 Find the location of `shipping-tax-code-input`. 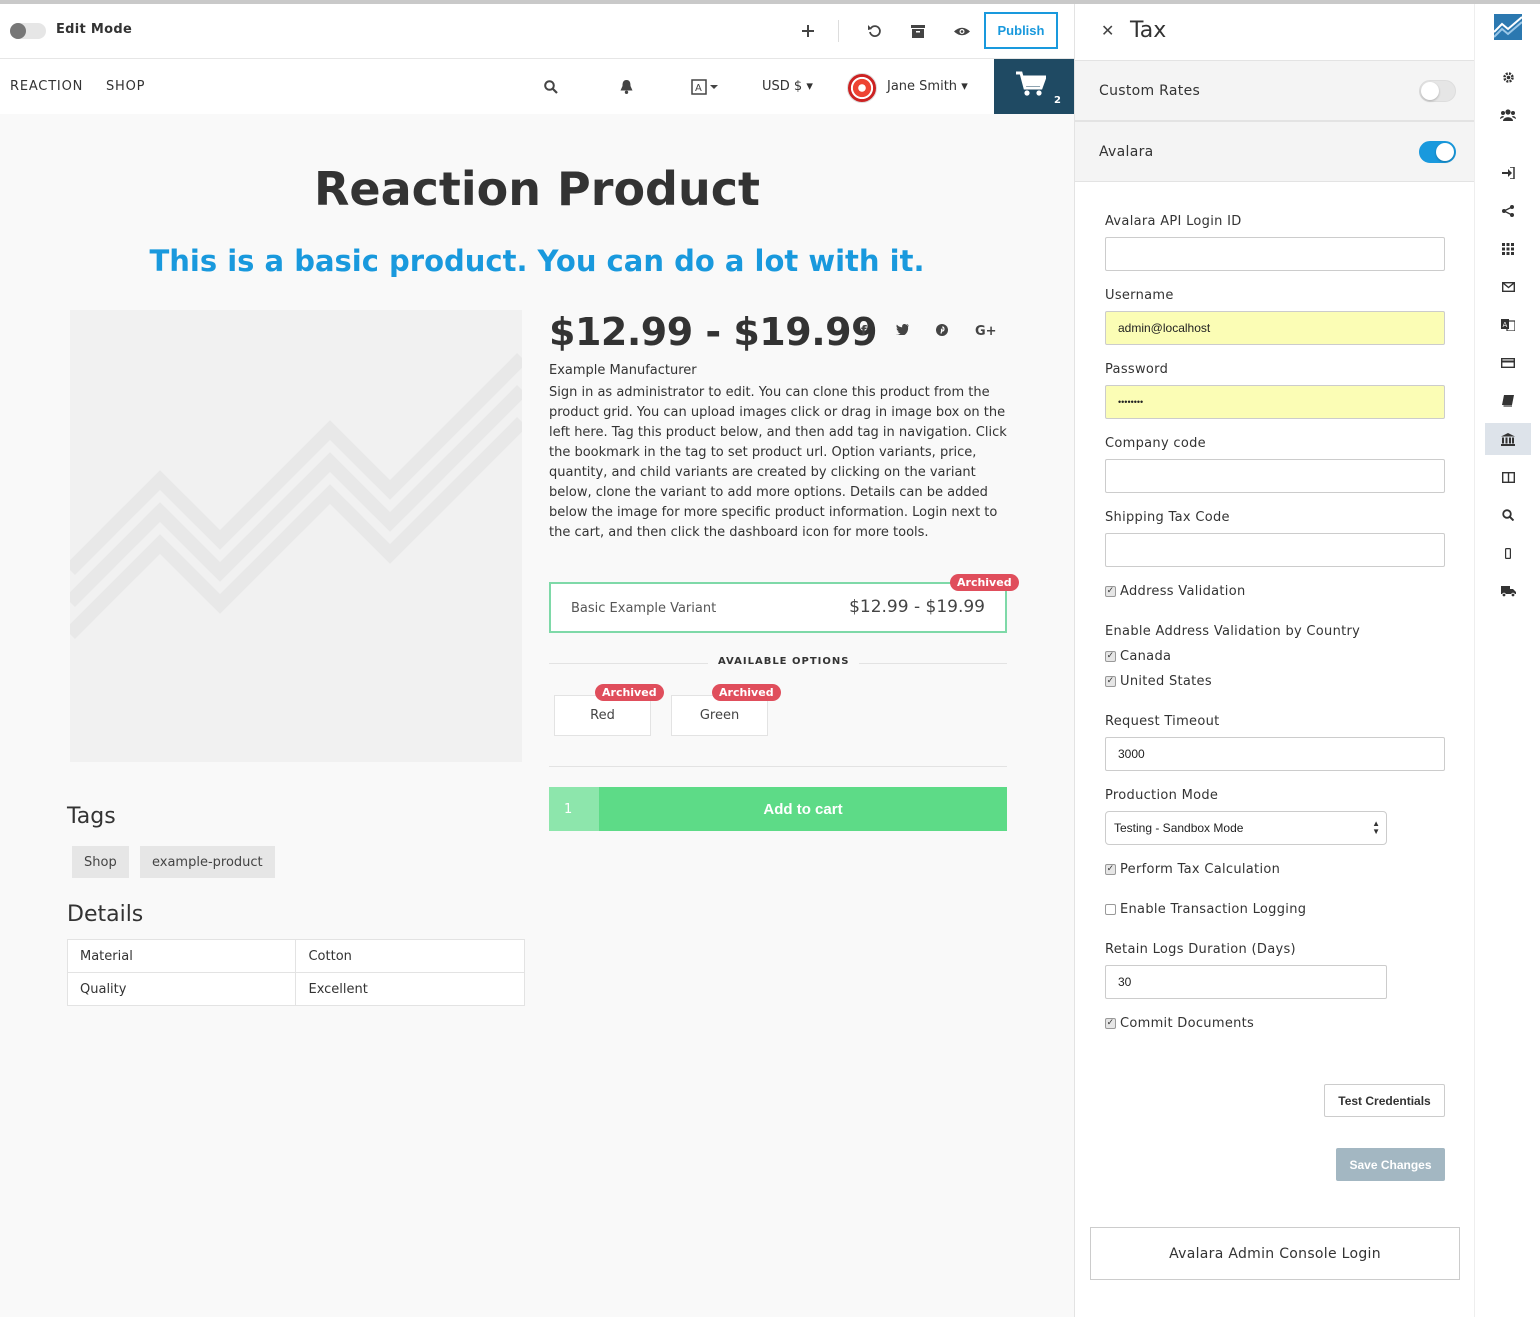

shipping-tax-code-input is located at coordinates (1275, 550).